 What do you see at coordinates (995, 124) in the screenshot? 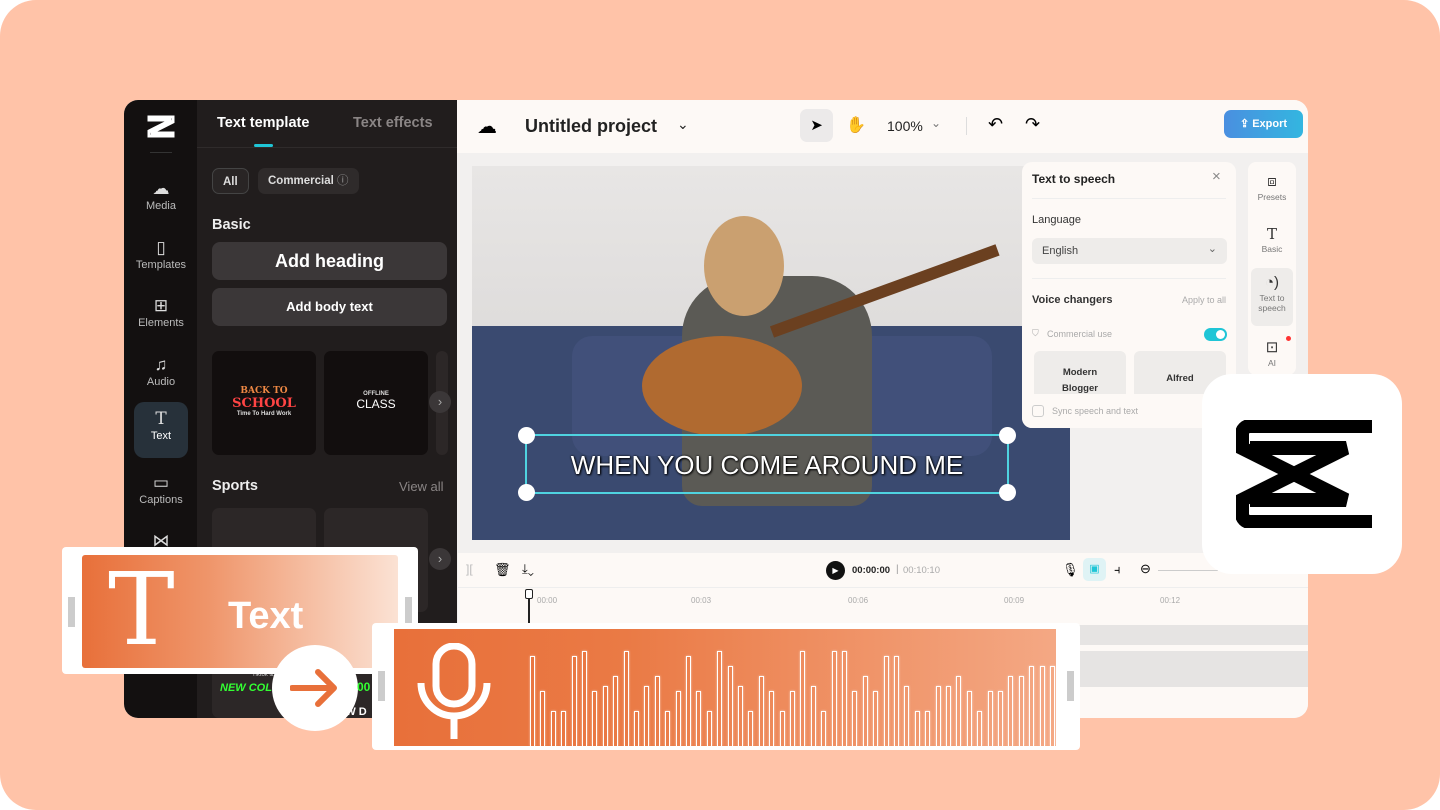
I see `undo-icon: ↶` at bounding box center [995, 124].